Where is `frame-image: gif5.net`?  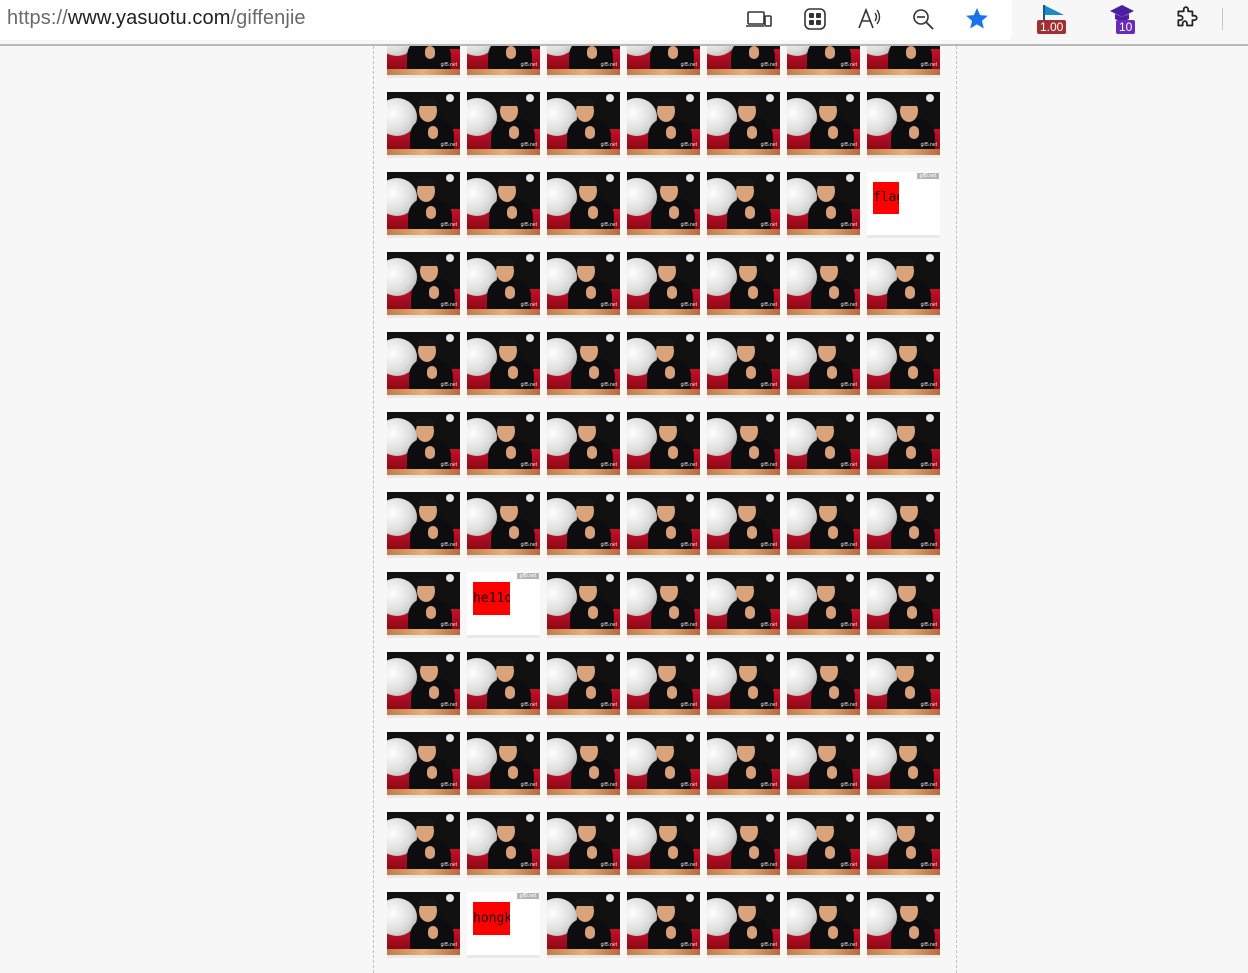
frame-image: gif5.net is located at coordinates (663, 603).